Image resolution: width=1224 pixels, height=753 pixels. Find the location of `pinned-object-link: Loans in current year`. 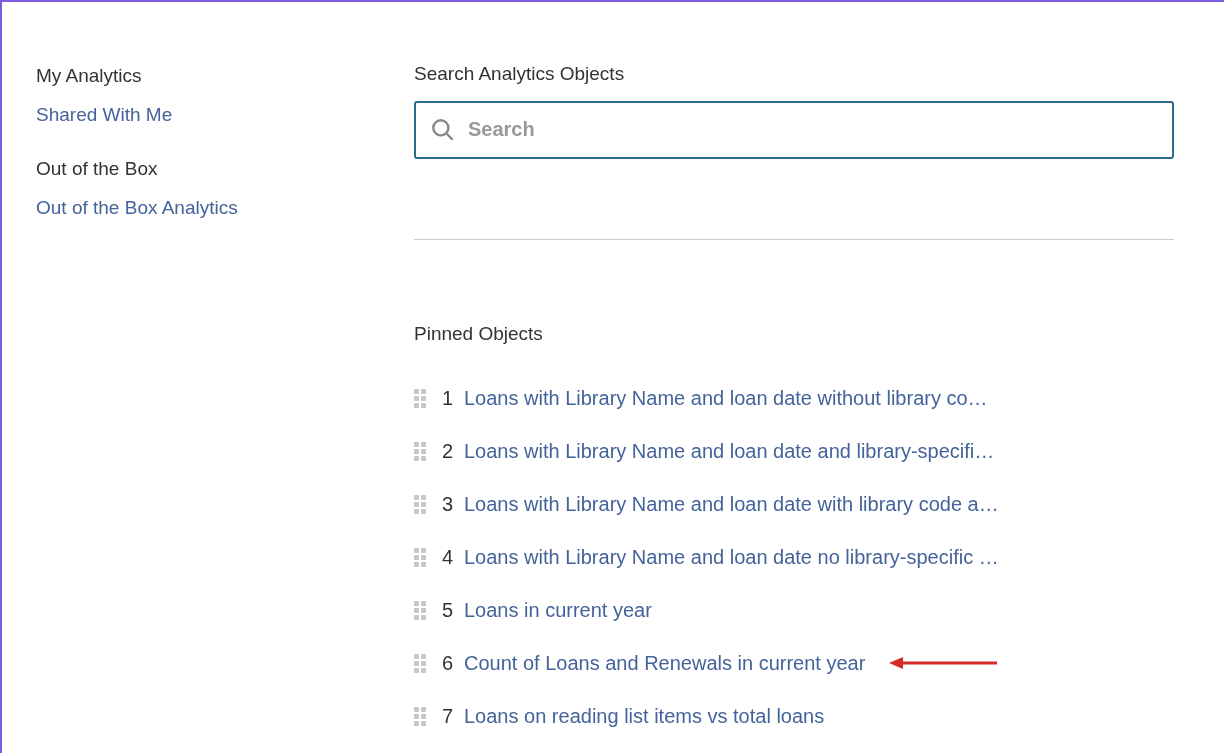

pinned-object-link: Loans in current year is located at coordinates (558, 610).